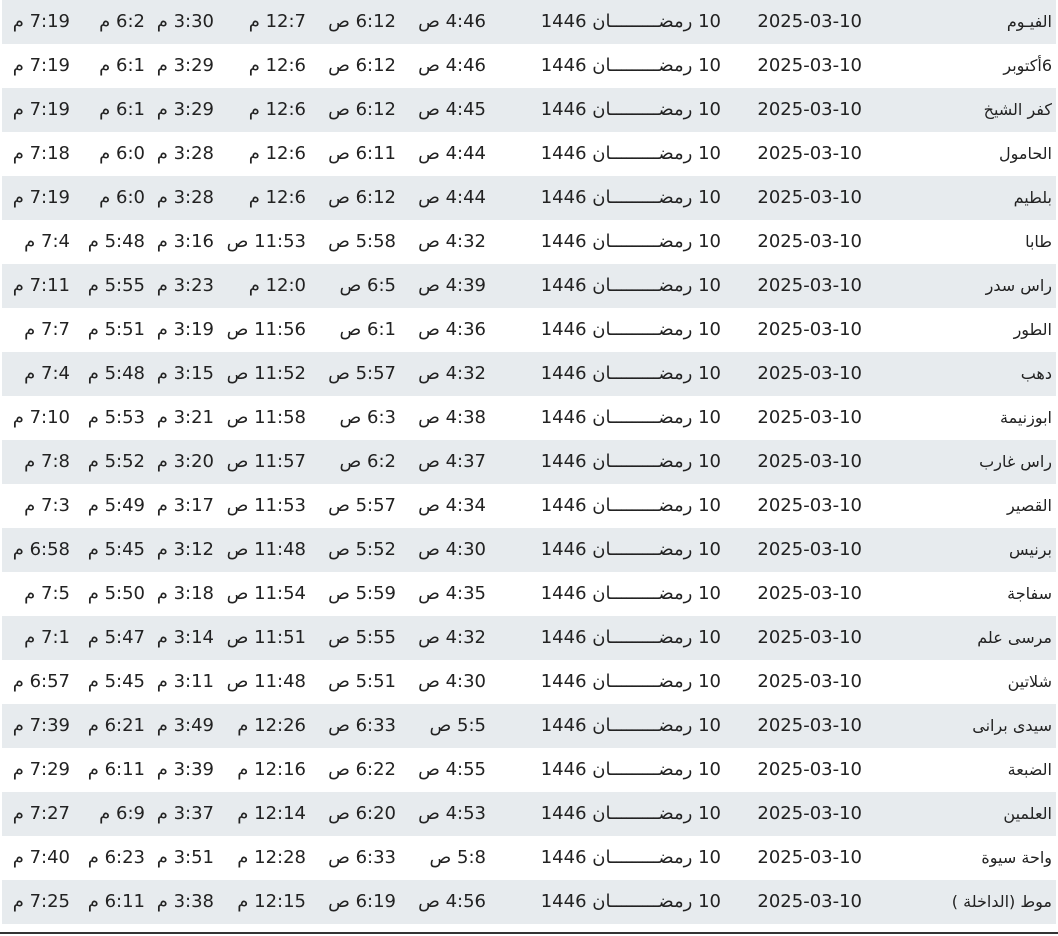  I want to click on fajr-time: 4:35 ص, so click(452, 593).